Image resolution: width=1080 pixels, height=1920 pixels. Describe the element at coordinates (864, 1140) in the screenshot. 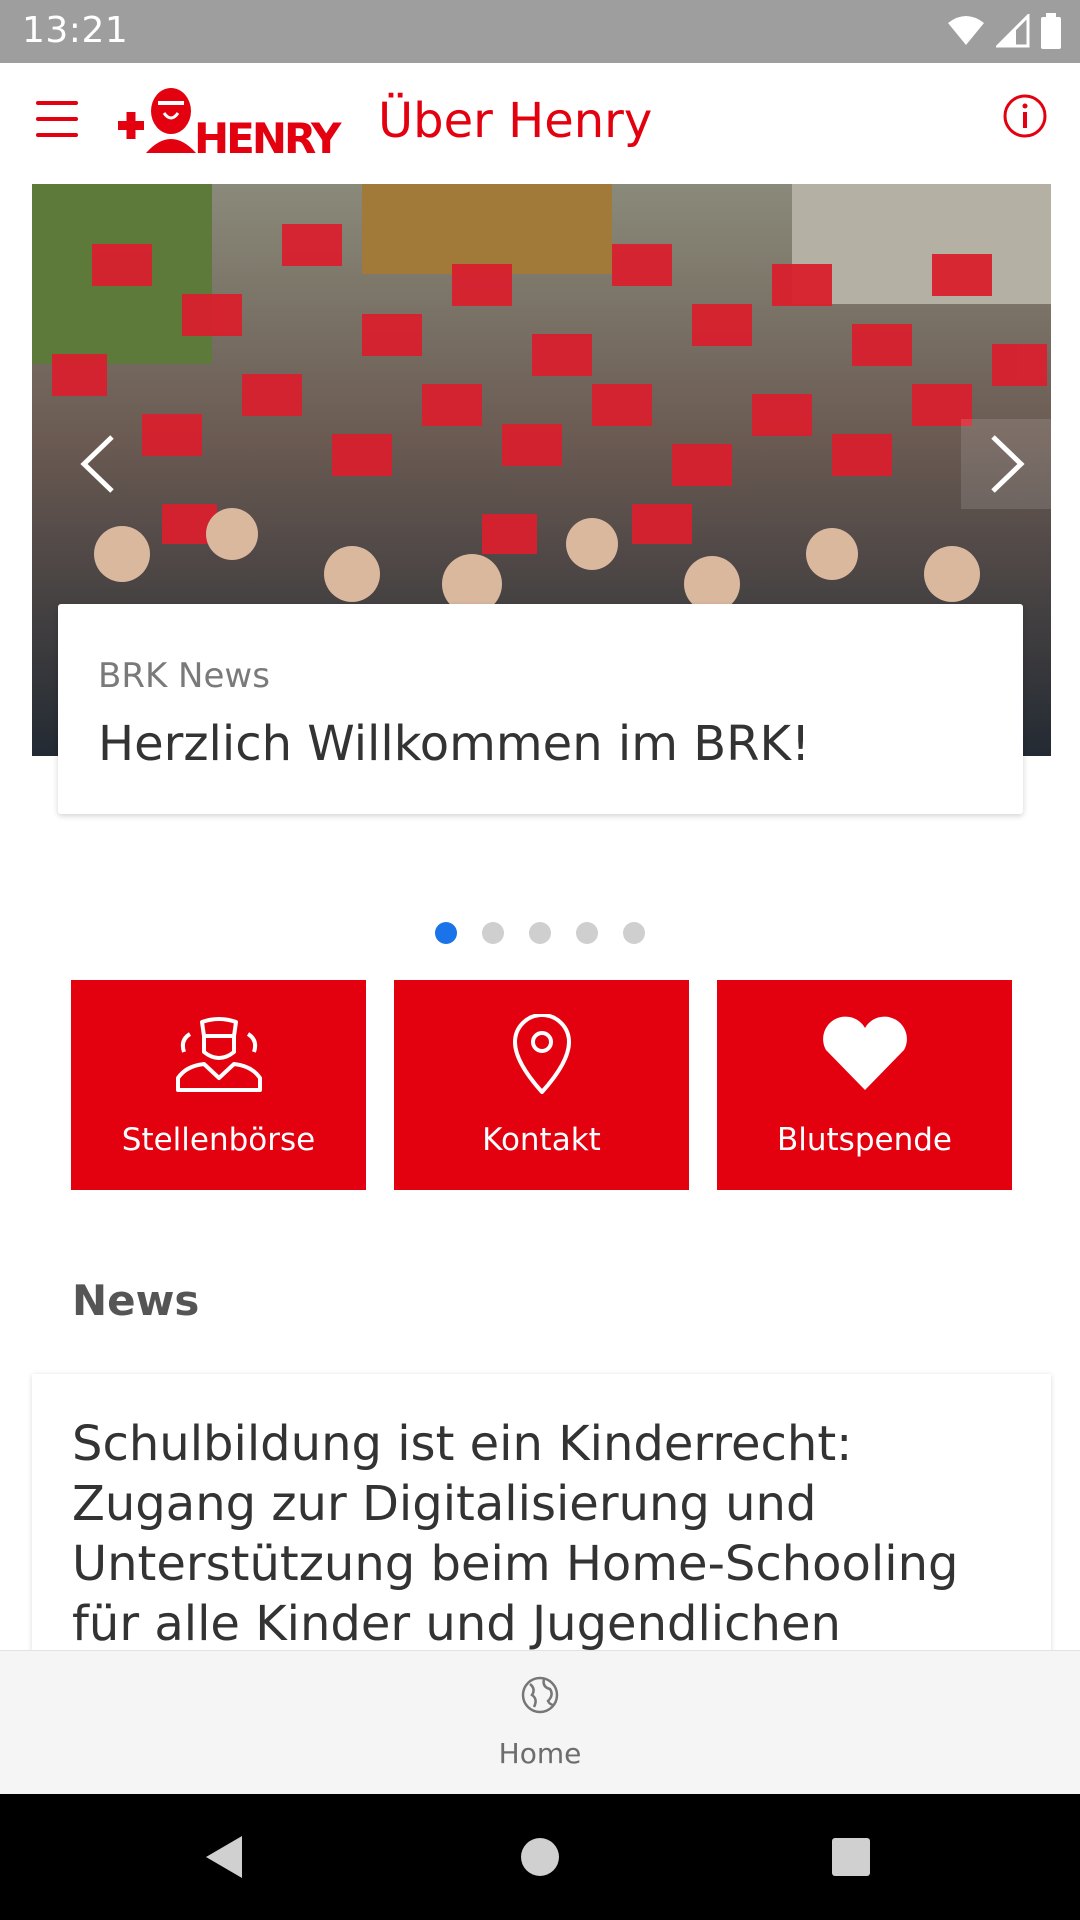

I see `tile-label: Blutspende` at that location.